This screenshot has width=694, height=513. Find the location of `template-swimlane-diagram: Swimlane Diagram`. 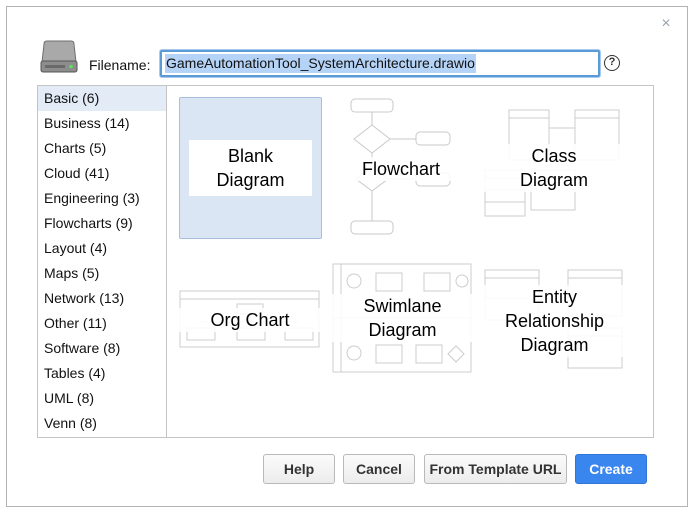

template-swimlane-diagram: Swimlane Diagram is located at coordinates (402, 319).